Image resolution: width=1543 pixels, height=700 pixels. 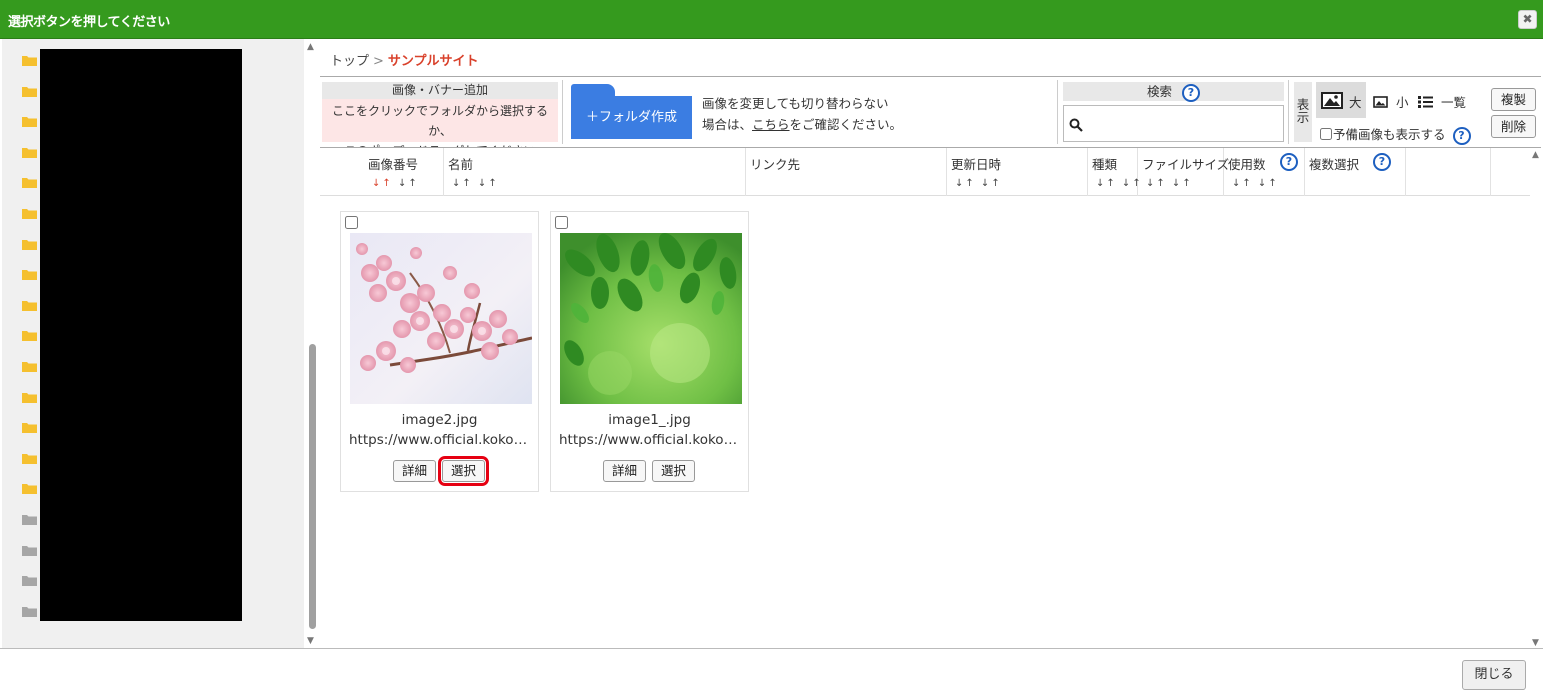 What do you see at coordinates (771, 124) in the screenshot?
I see `note-link: こちら` at bounding box center [771, 124].